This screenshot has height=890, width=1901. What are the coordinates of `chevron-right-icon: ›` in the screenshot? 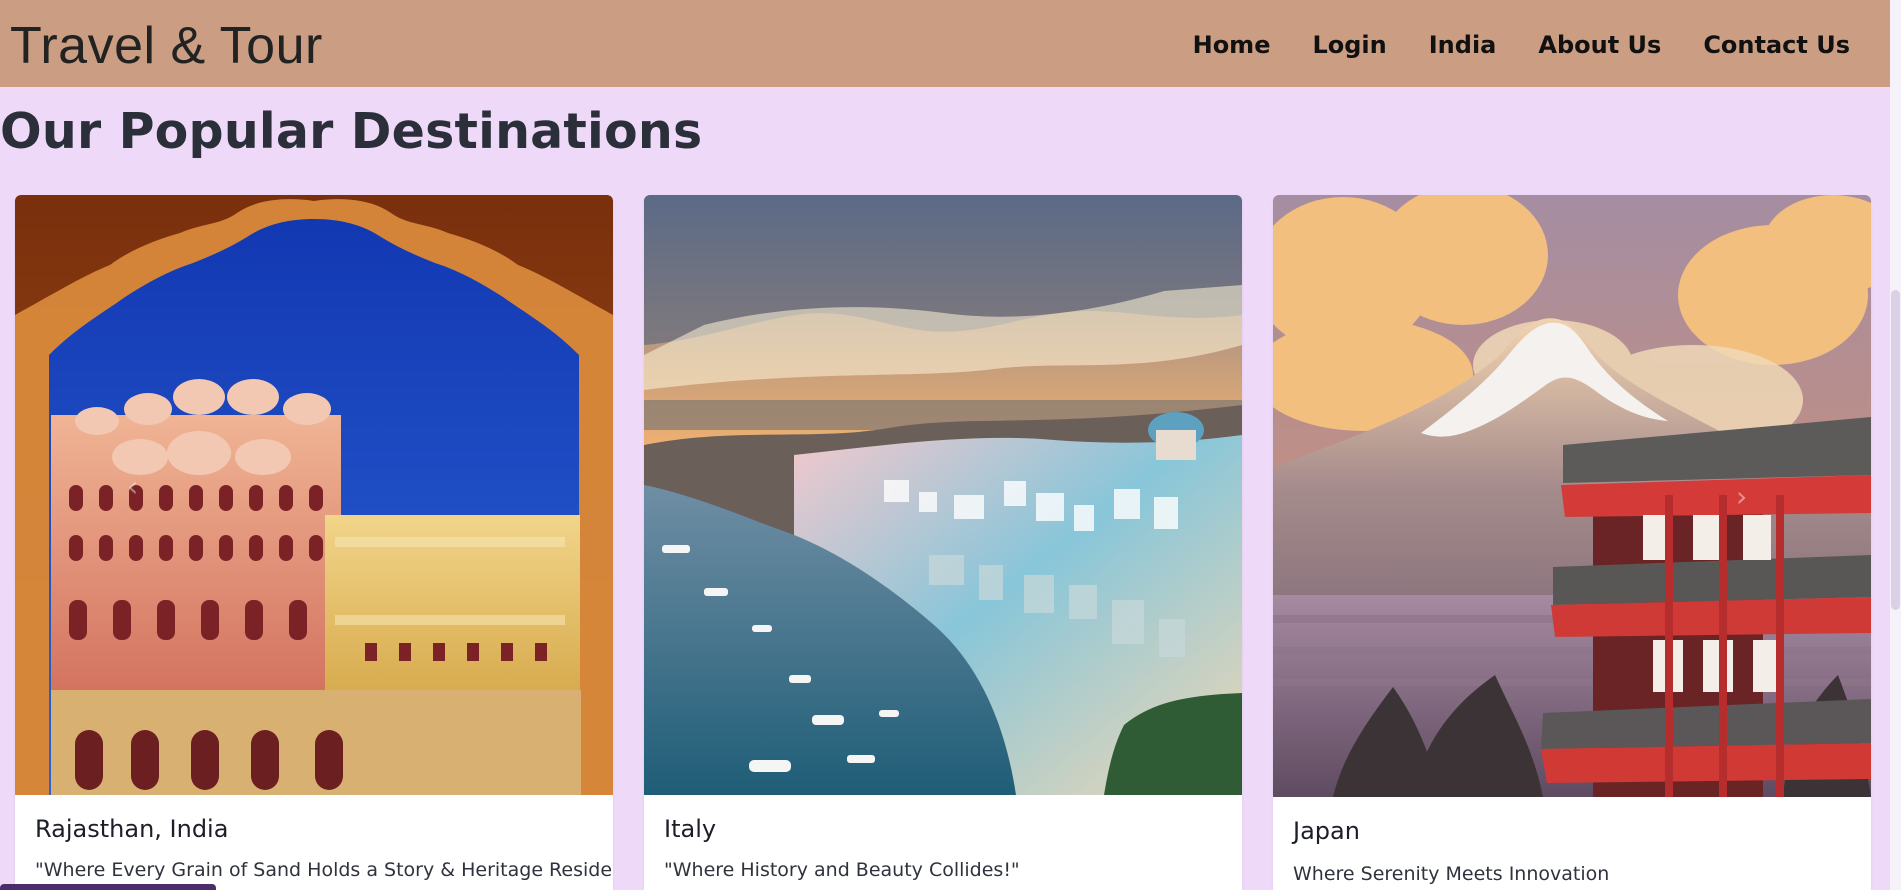 It's located at (1741, 496).